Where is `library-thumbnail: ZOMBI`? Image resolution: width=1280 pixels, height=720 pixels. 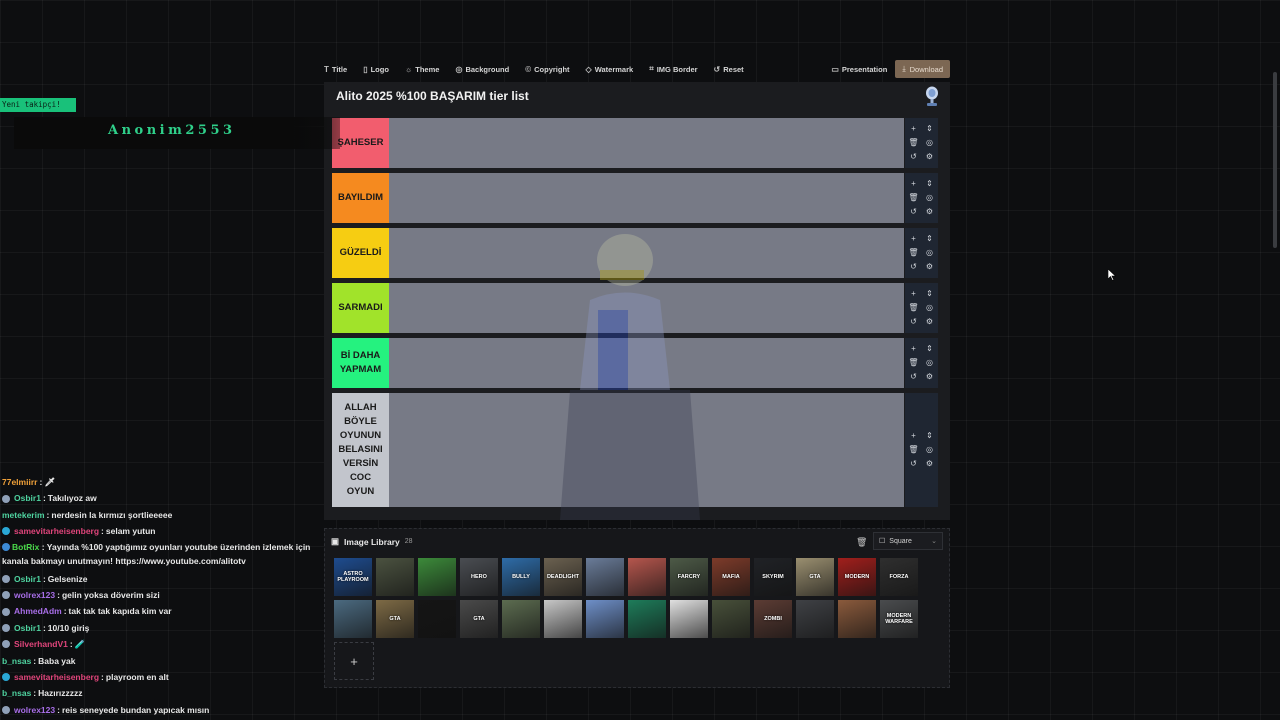
library-thumbnail: ZOMBI is located at coordinates (773, 619).